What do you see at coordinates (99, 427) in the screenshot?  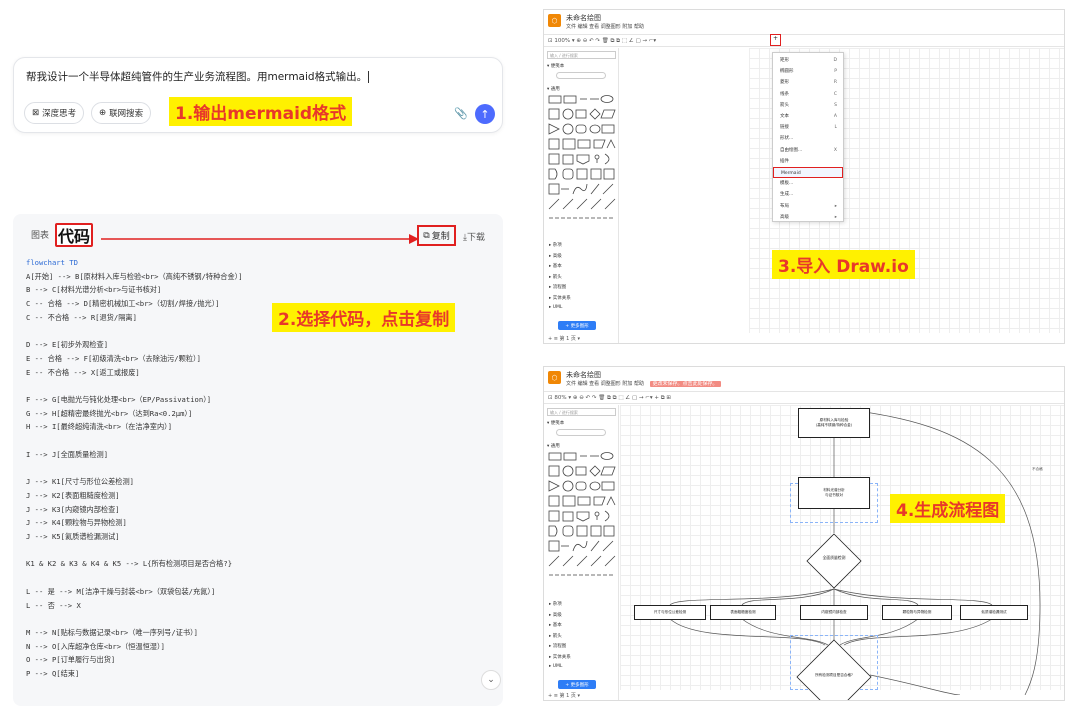 I see `code-line: H --> I[最终超纯清洗<br>（在洁净室内）]` at bounding box center [99, 427].